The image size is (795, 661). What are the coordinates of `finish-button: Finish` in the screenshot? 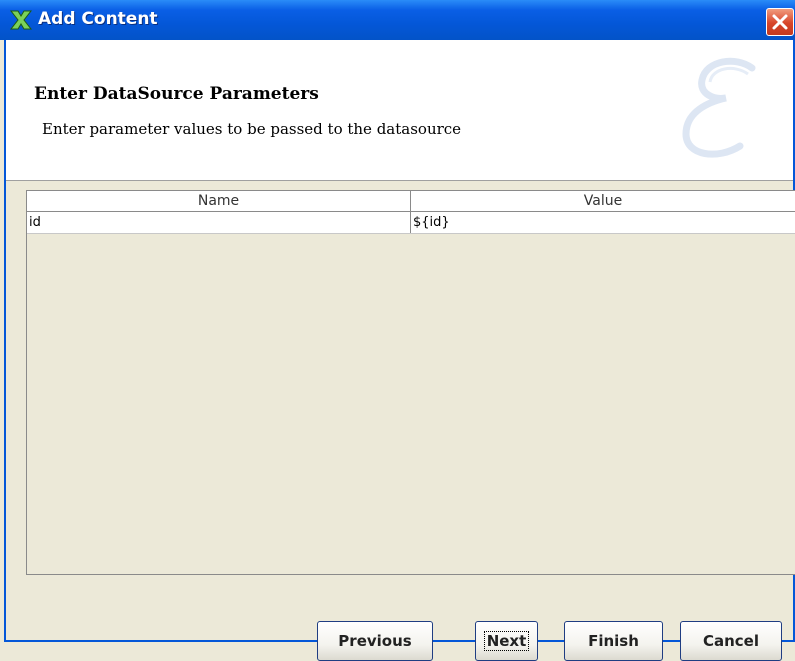 It's located at (613, 641).